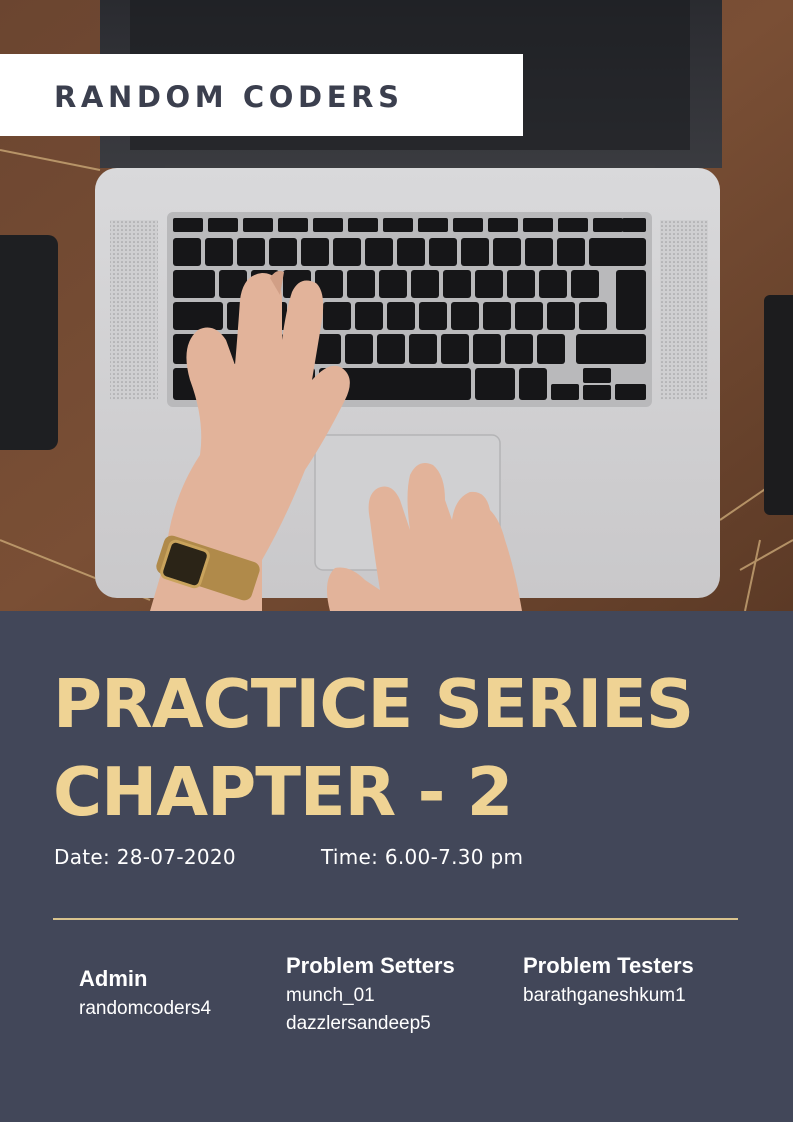 This screenshot has height=1122, width=793. Describe the element at coordinates (330, 995) in the screenshot. I see `setter-name-1: munch_01` at that location.